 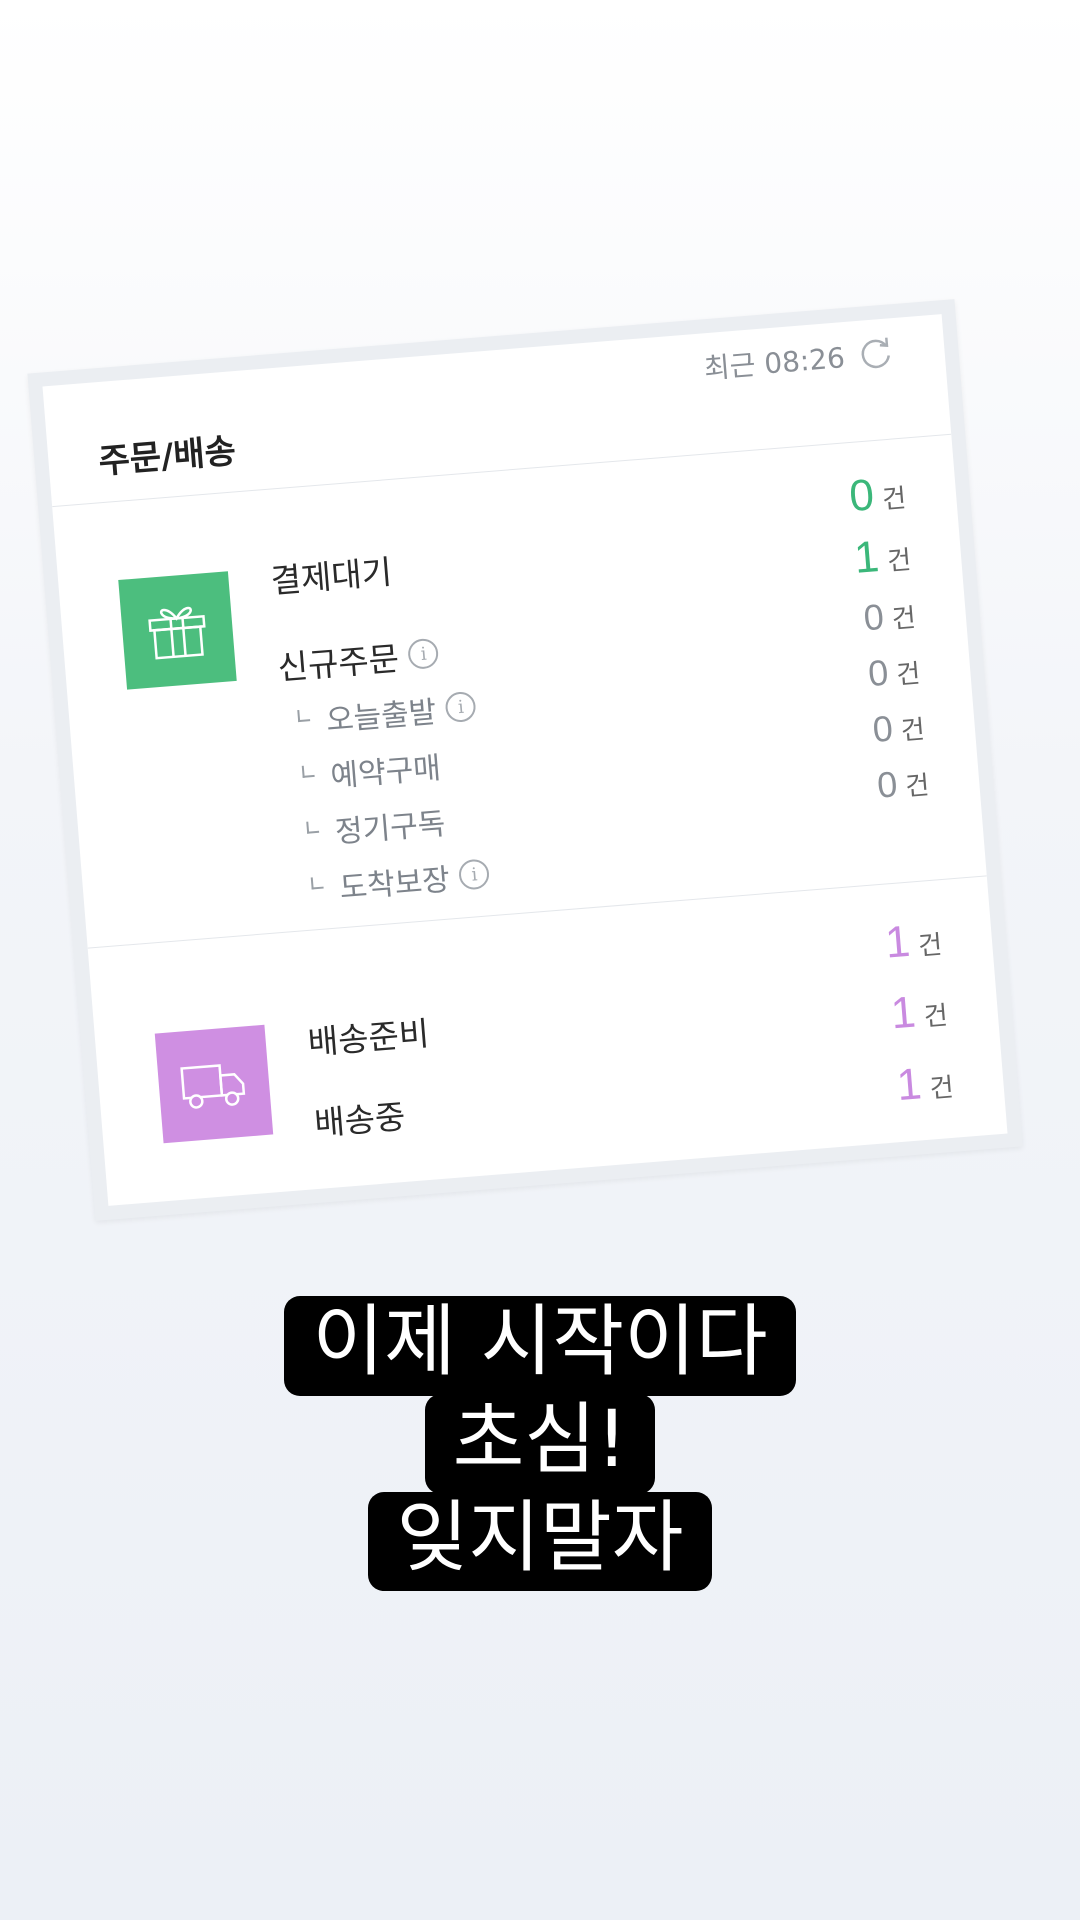 I want to click on caption-line-2: 초심!, so click(x=540, y=1443).